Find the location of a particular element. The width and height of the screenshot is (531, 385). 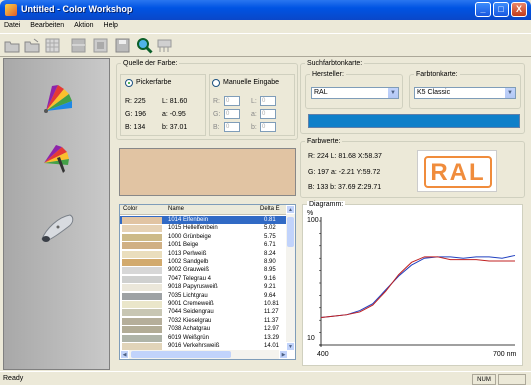

scroll-left-icon: ◀ is located at coordinates (124, 354).